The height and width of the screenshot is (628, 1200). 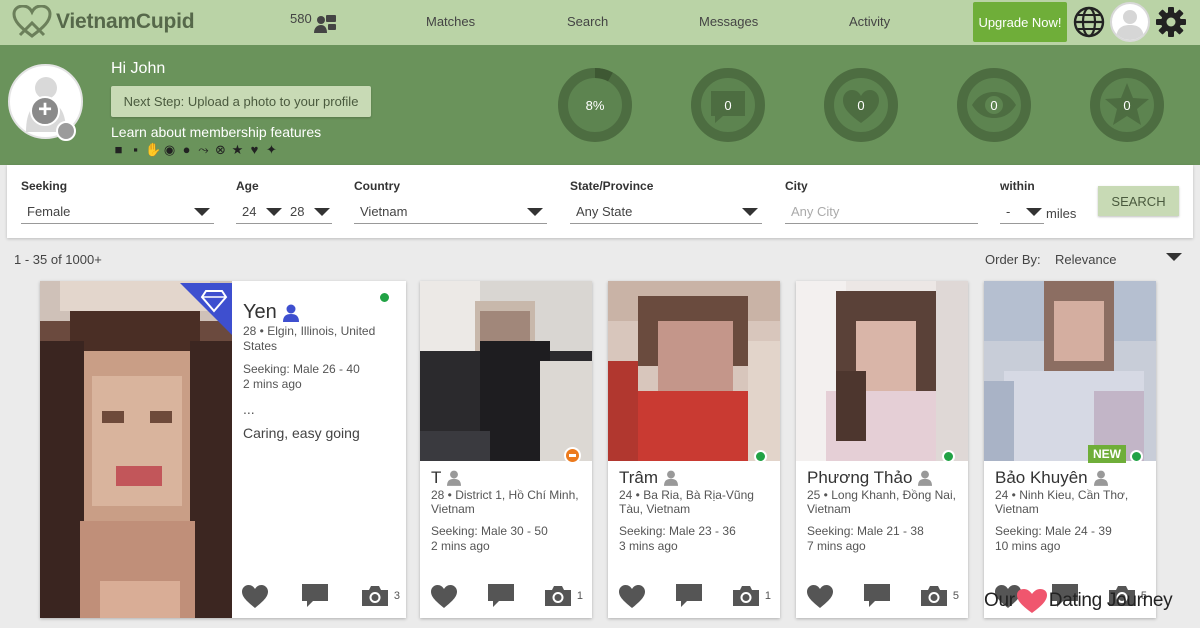 I want to click on nav-matches: Matches, so click(x=450, y=21).